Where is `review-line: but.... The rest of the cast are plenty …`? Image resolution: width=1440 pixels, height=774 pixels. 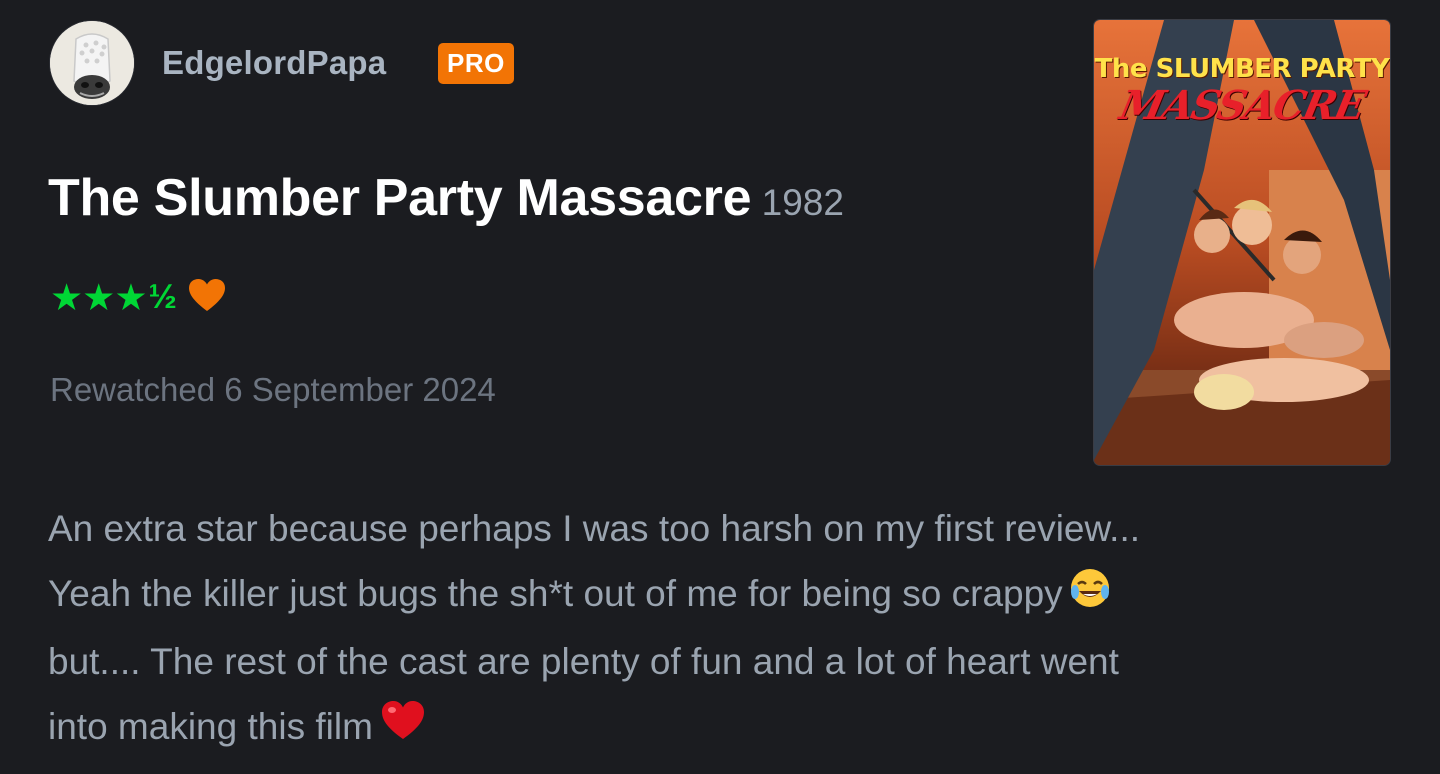
review-line: but.... The rest of the cast are plenty … is located at coordinates (583, 661).